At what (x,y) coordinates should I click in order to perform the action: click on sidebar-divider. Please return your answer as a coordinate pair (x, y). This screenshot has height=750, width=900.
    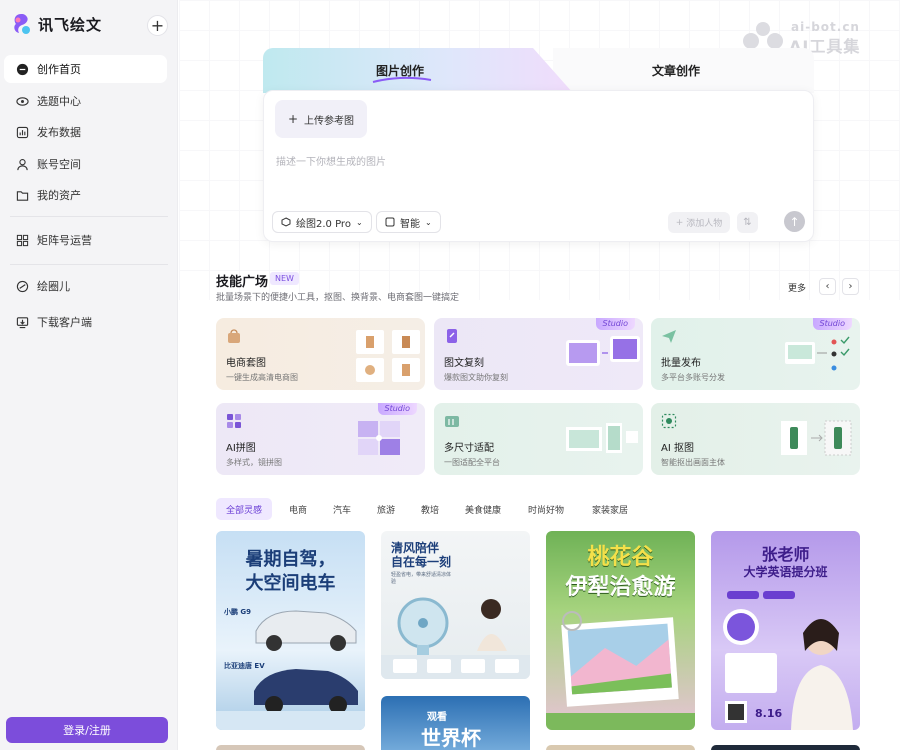
    Looking at the image, I should click on (89, 216).